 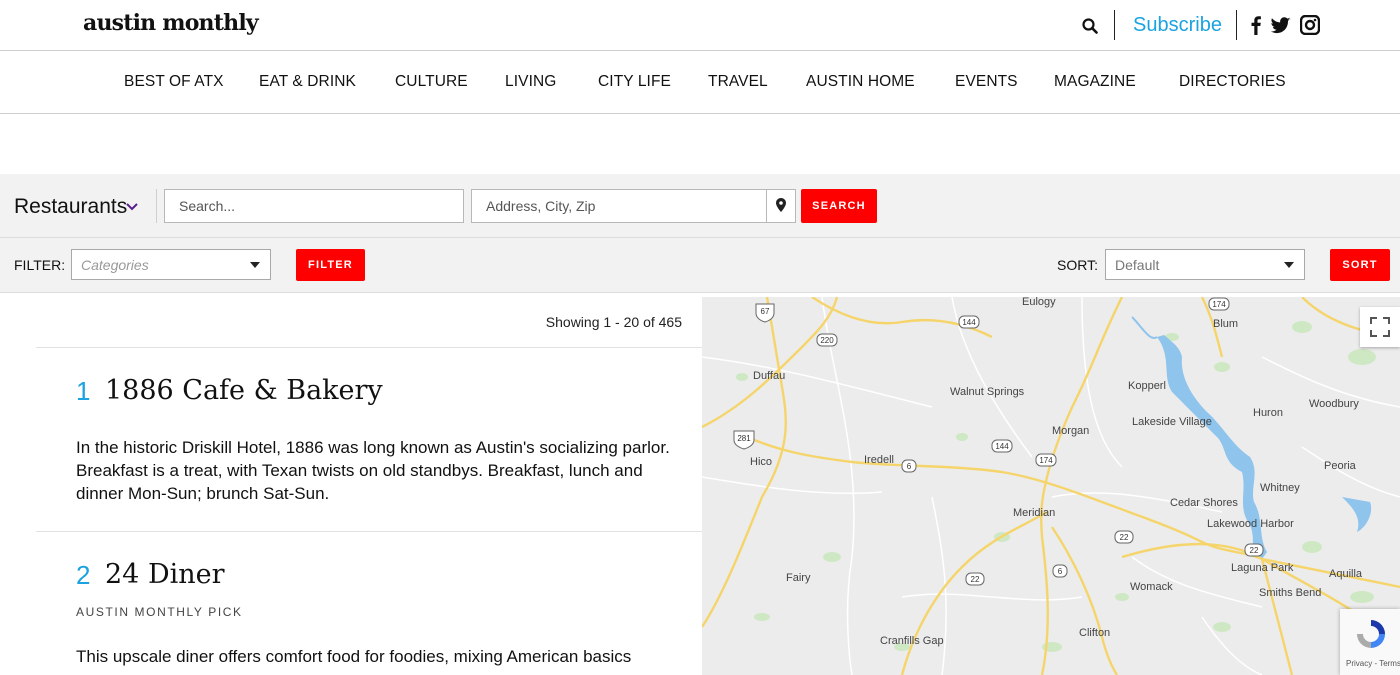 I want to click on subscribe-link: Subscribe, so click(x=1177, y=25).